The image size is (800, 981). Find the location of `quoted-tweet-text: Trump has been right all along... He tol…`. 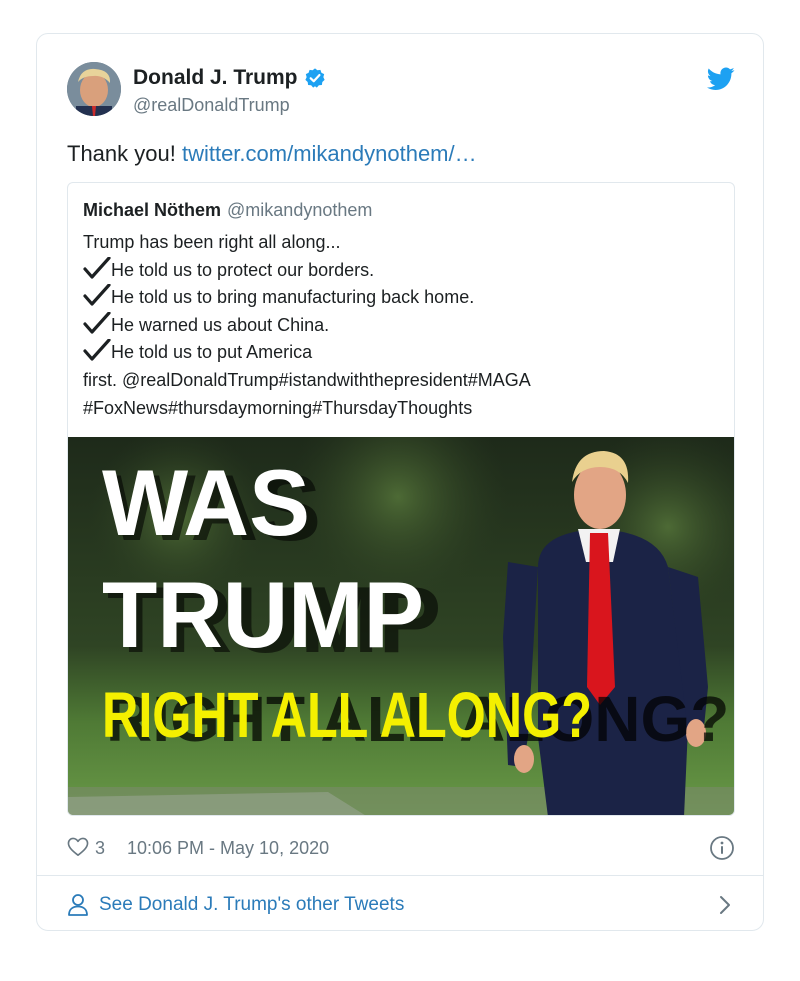

quoted-tweet-text: Trump has been right all along... He tol… is located at coordinates (307, 325).